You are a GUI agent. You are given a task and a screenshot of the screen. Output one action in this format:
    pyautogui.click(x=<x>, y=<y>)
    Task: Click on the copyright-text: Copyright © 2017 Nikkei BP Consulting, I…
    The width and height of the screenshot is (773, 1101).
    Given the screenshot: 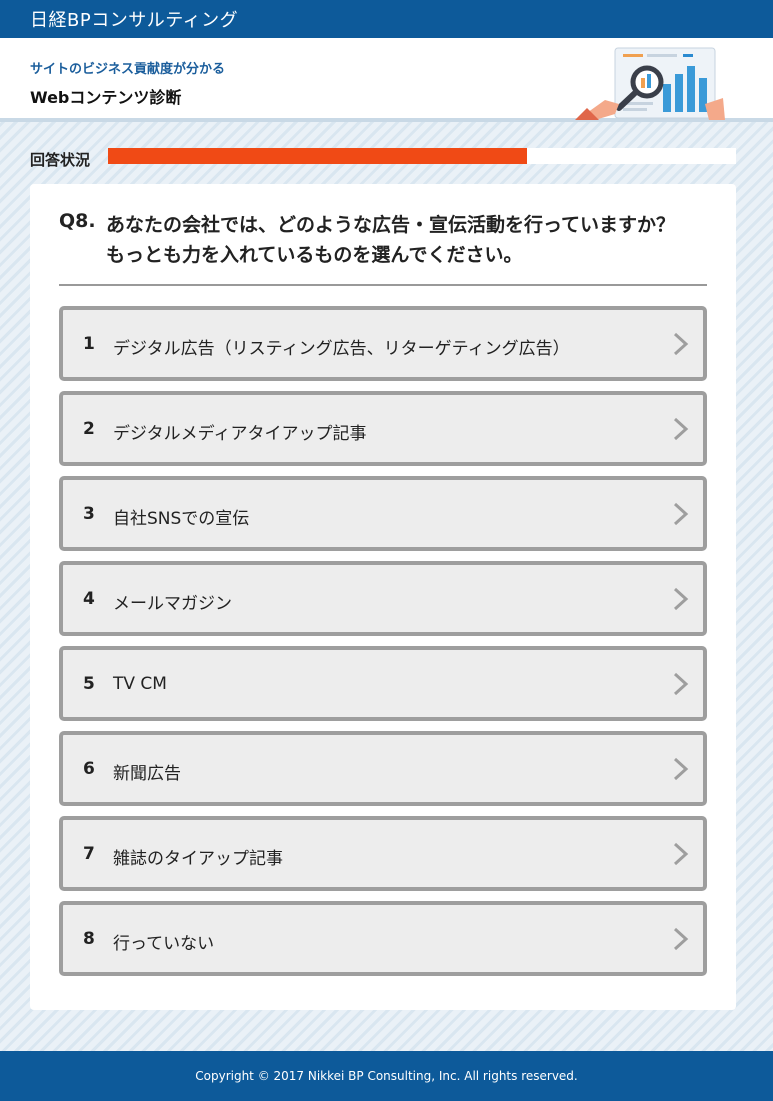 What is the action you would take?
    pyautogui.click(x=386, y=1076)
    